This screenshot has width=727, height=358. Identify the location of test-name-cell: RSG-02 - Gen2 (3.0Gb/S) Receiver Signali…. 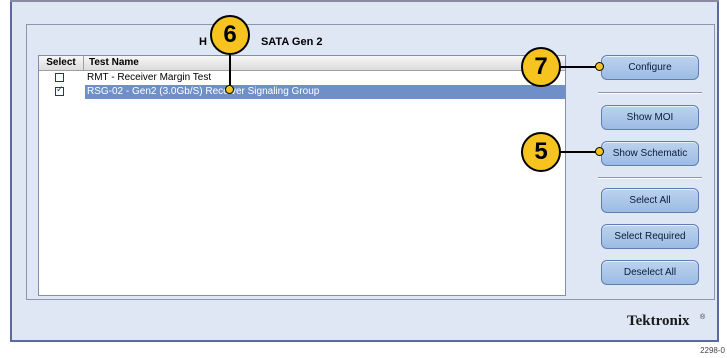
(325, 92).